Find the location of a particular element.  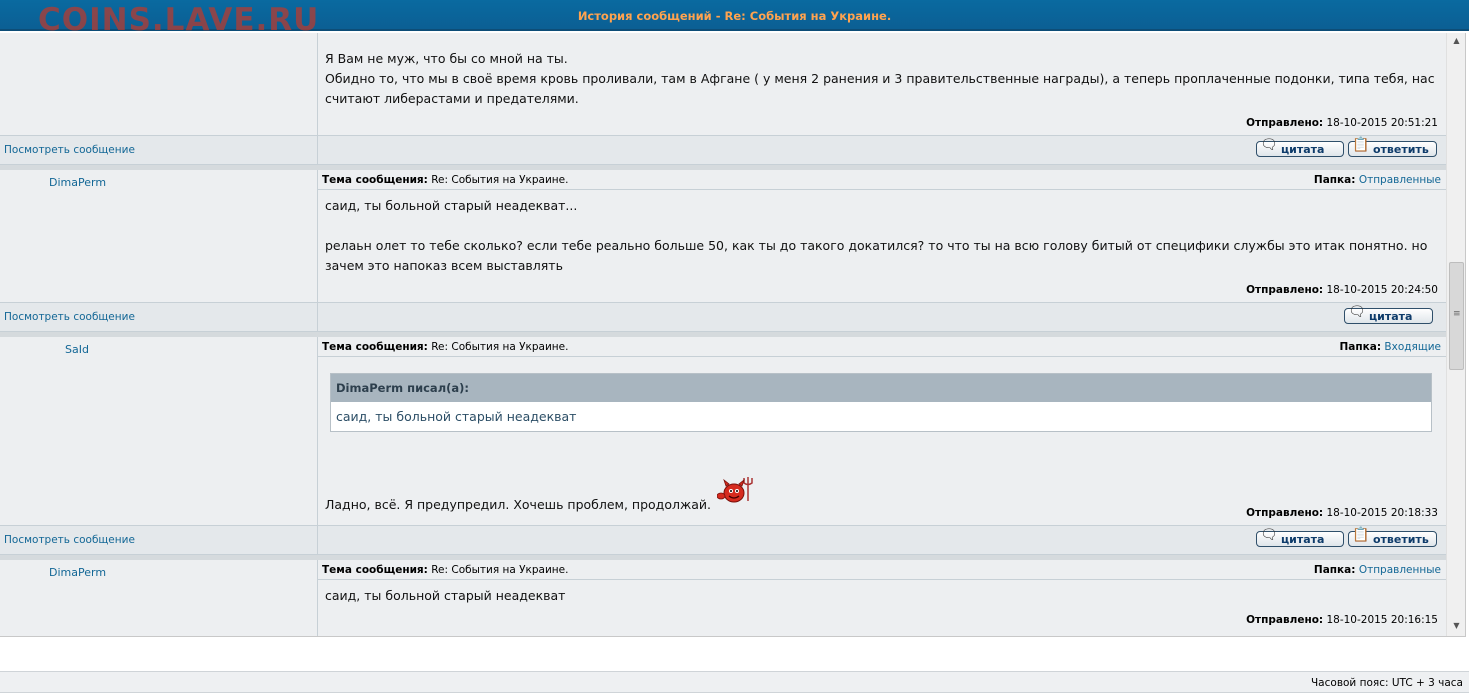

message-text: Я Вам не муж, что бы со мной на ты. is located at coordinates (446, 58).